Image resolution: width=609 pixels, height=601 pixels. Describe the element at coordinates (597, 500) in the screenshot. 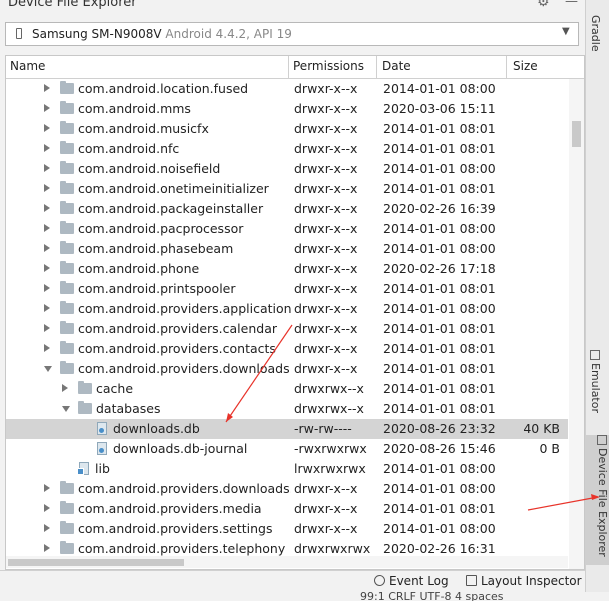

I see `tab-device-file-explorer: Device File Explorer` at that location.